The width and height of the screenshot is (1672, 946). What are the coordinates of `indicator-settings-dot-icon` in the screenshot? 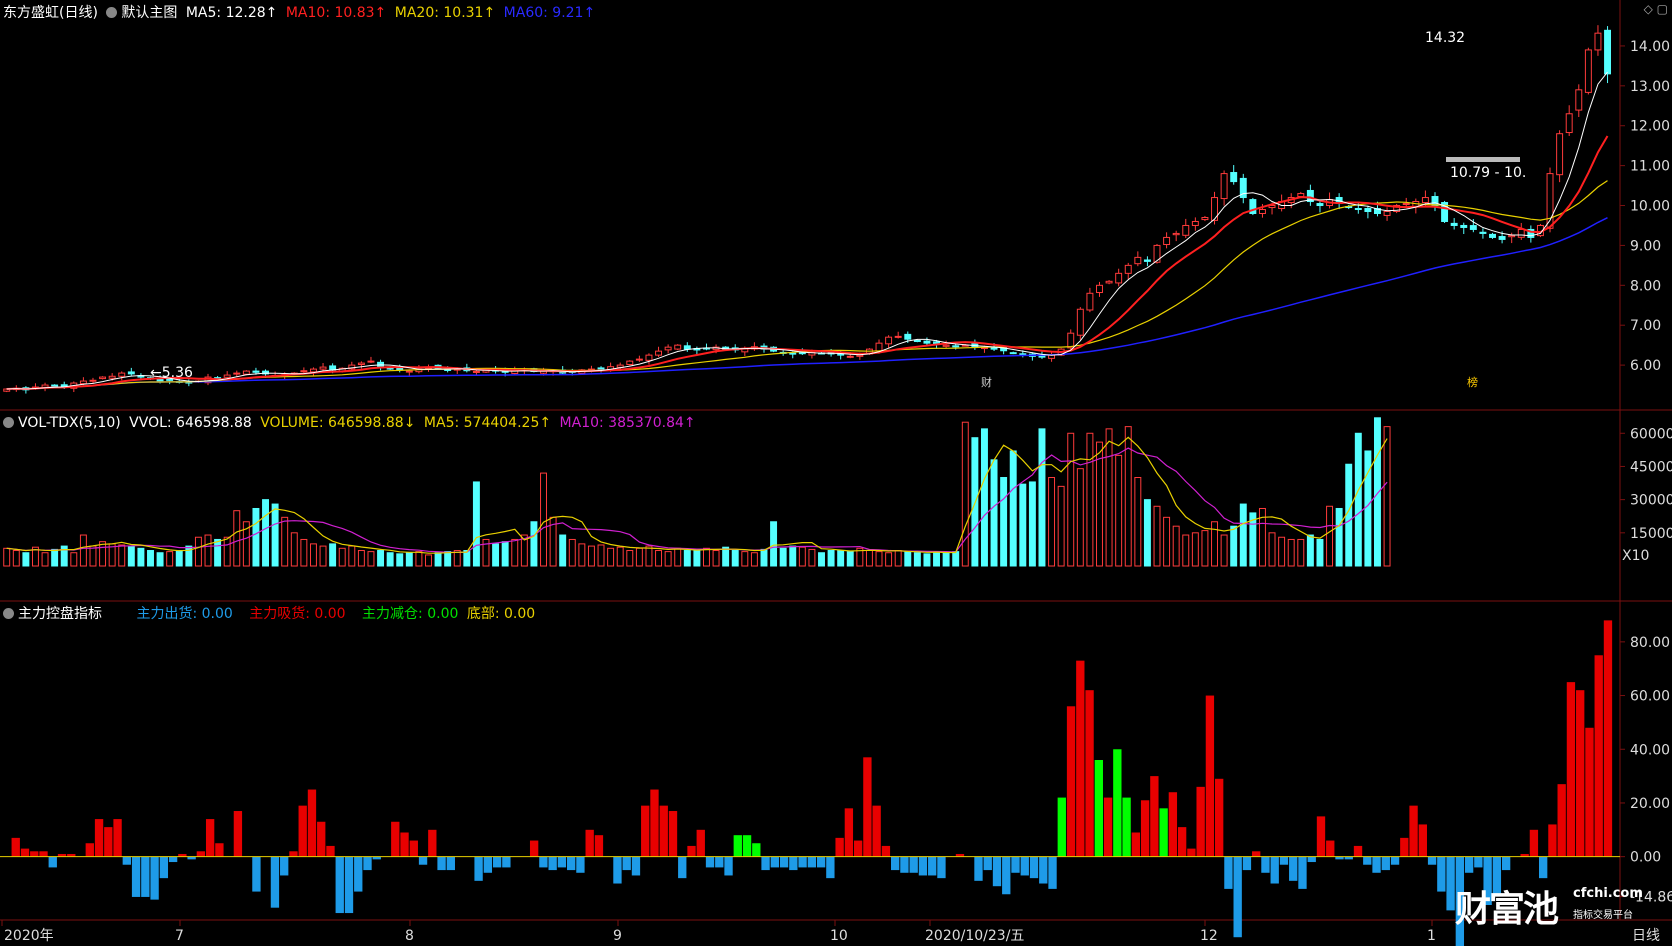 It's located at (8, 613).